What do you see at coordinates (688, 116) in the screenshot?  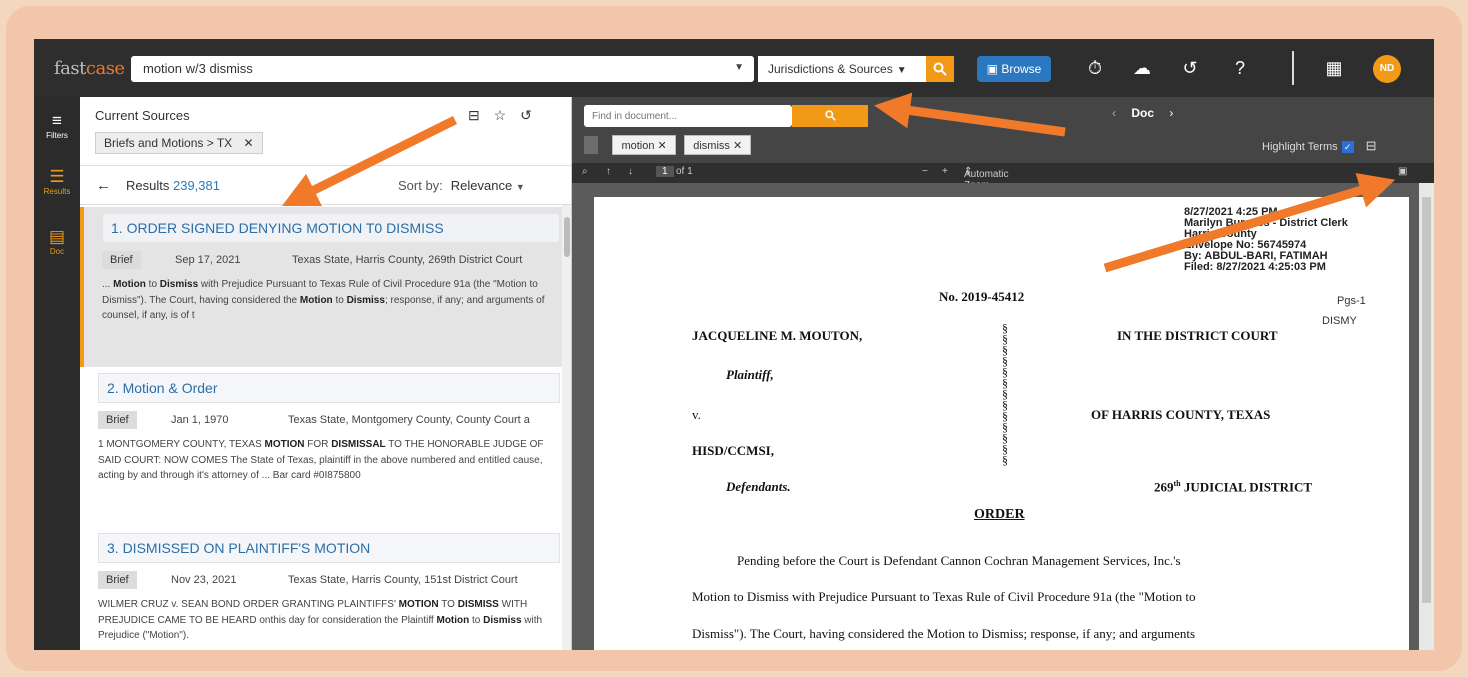 I see `find-in-document-input` at bounding box center [688, 116].